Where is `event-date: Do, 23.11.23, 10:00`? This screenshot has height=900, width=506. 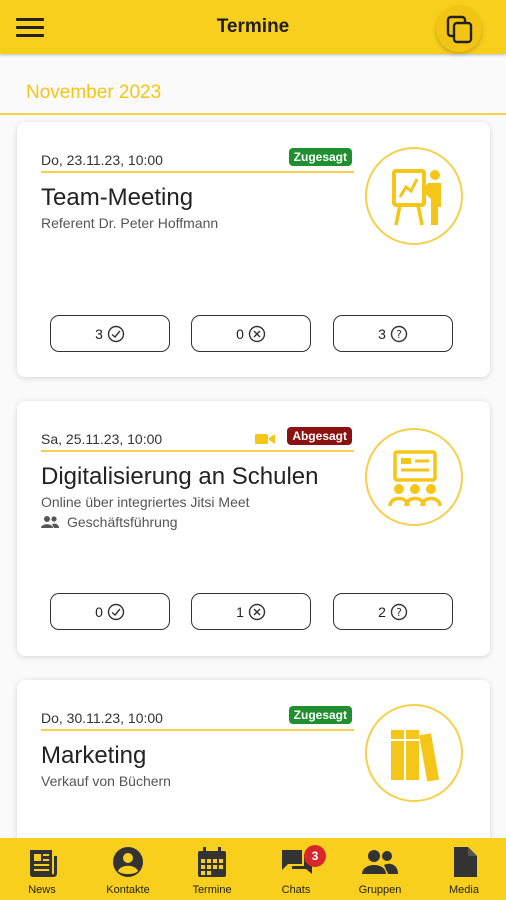
event-date: Do, 23.11.23, 10:00 is located at coordinates (102, 160).